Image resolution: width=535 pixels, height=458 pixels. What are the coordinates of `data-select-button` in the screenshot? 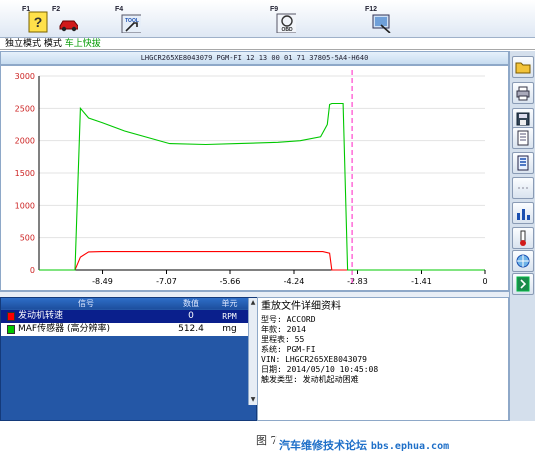 It's located at (523, 163).